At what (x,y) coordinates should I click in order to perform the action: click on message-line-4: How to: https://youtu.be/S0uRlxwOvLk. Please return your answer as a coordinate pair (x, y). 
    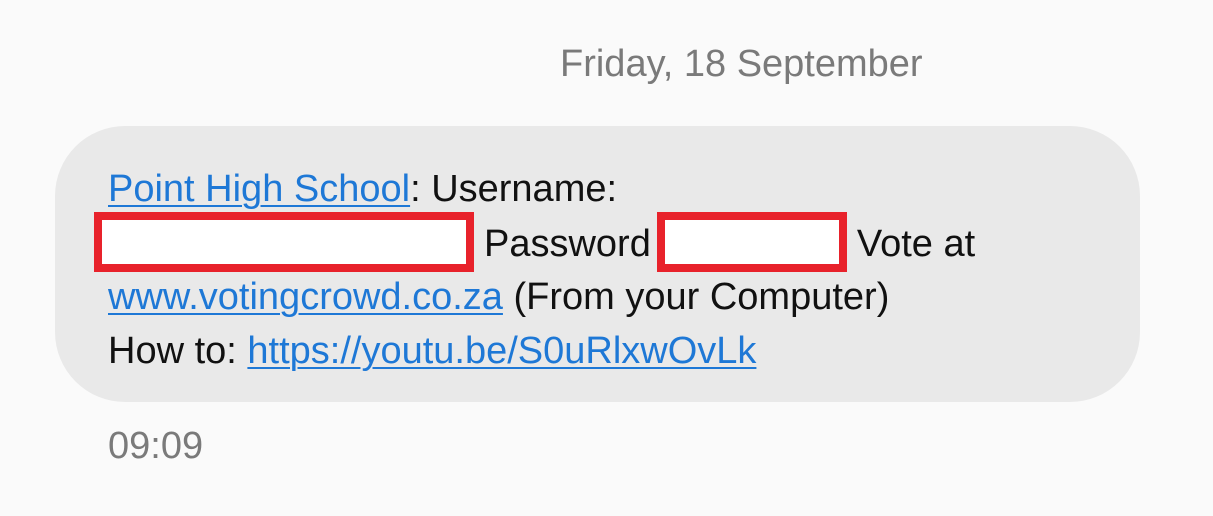
    Looking at the image, I should click on (600, 351).